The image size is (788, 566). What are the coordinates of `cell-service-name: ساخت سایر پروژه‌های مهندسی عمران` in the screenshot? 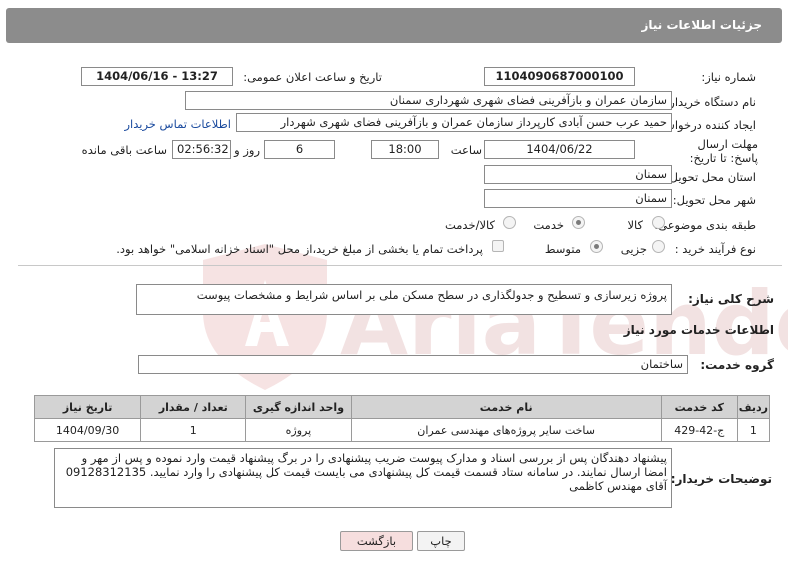 It's located at (506, 430).